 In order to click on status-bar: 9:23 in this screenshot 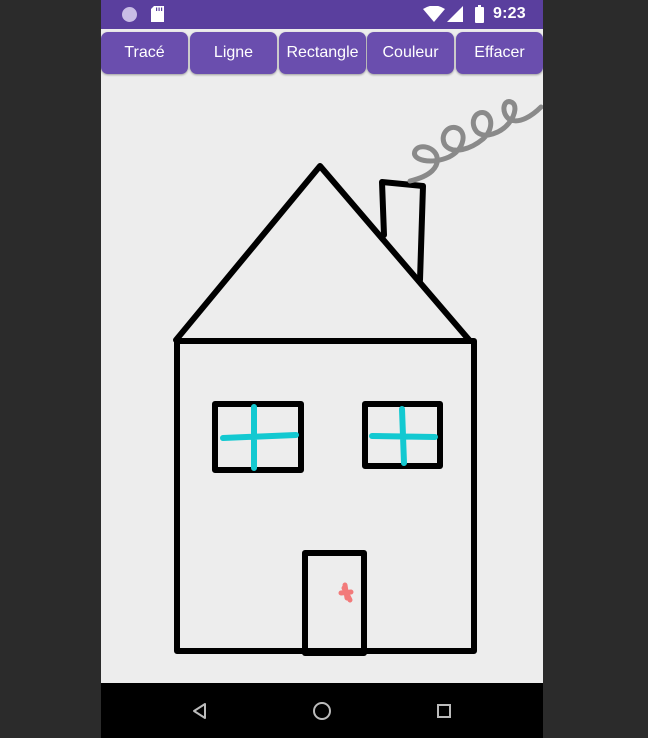, I will do `click(322, 14)`.